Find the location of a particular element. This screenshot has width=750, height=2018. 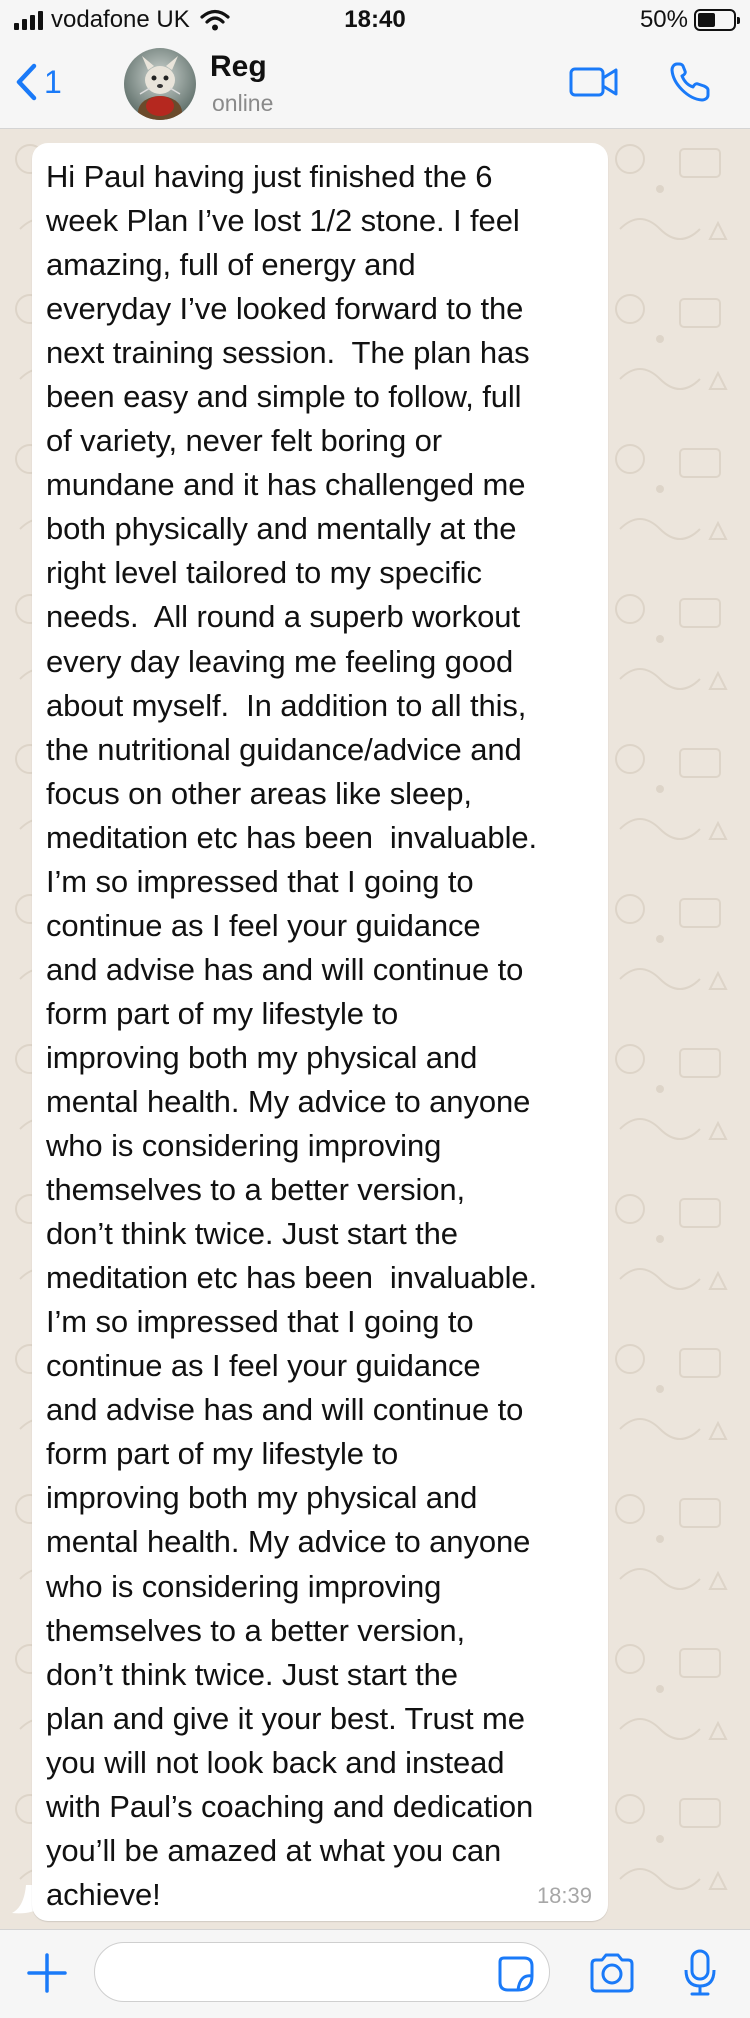

status-right: 50% is located at coordinates (689, 20).